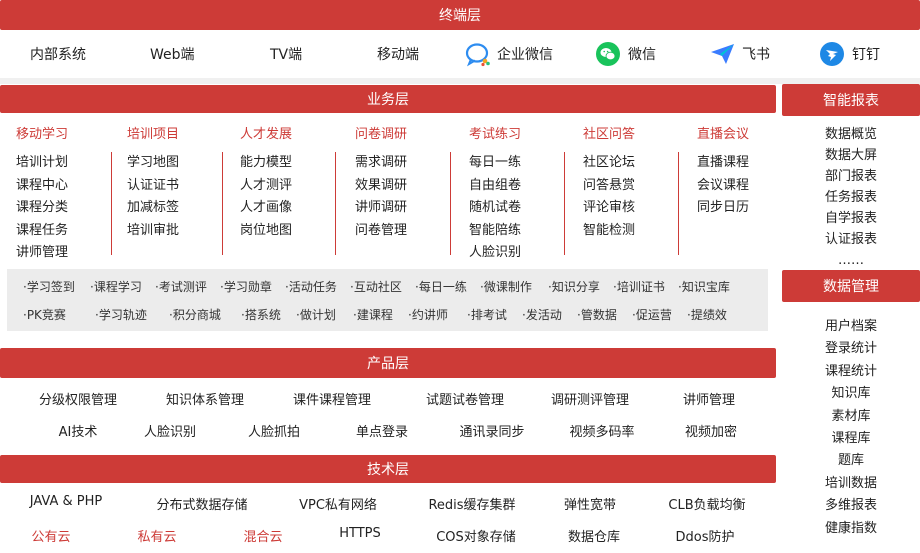  Describe the element at coordinates (63, 208) in the screenshot. I see `business-item: 课程分类` at that location.